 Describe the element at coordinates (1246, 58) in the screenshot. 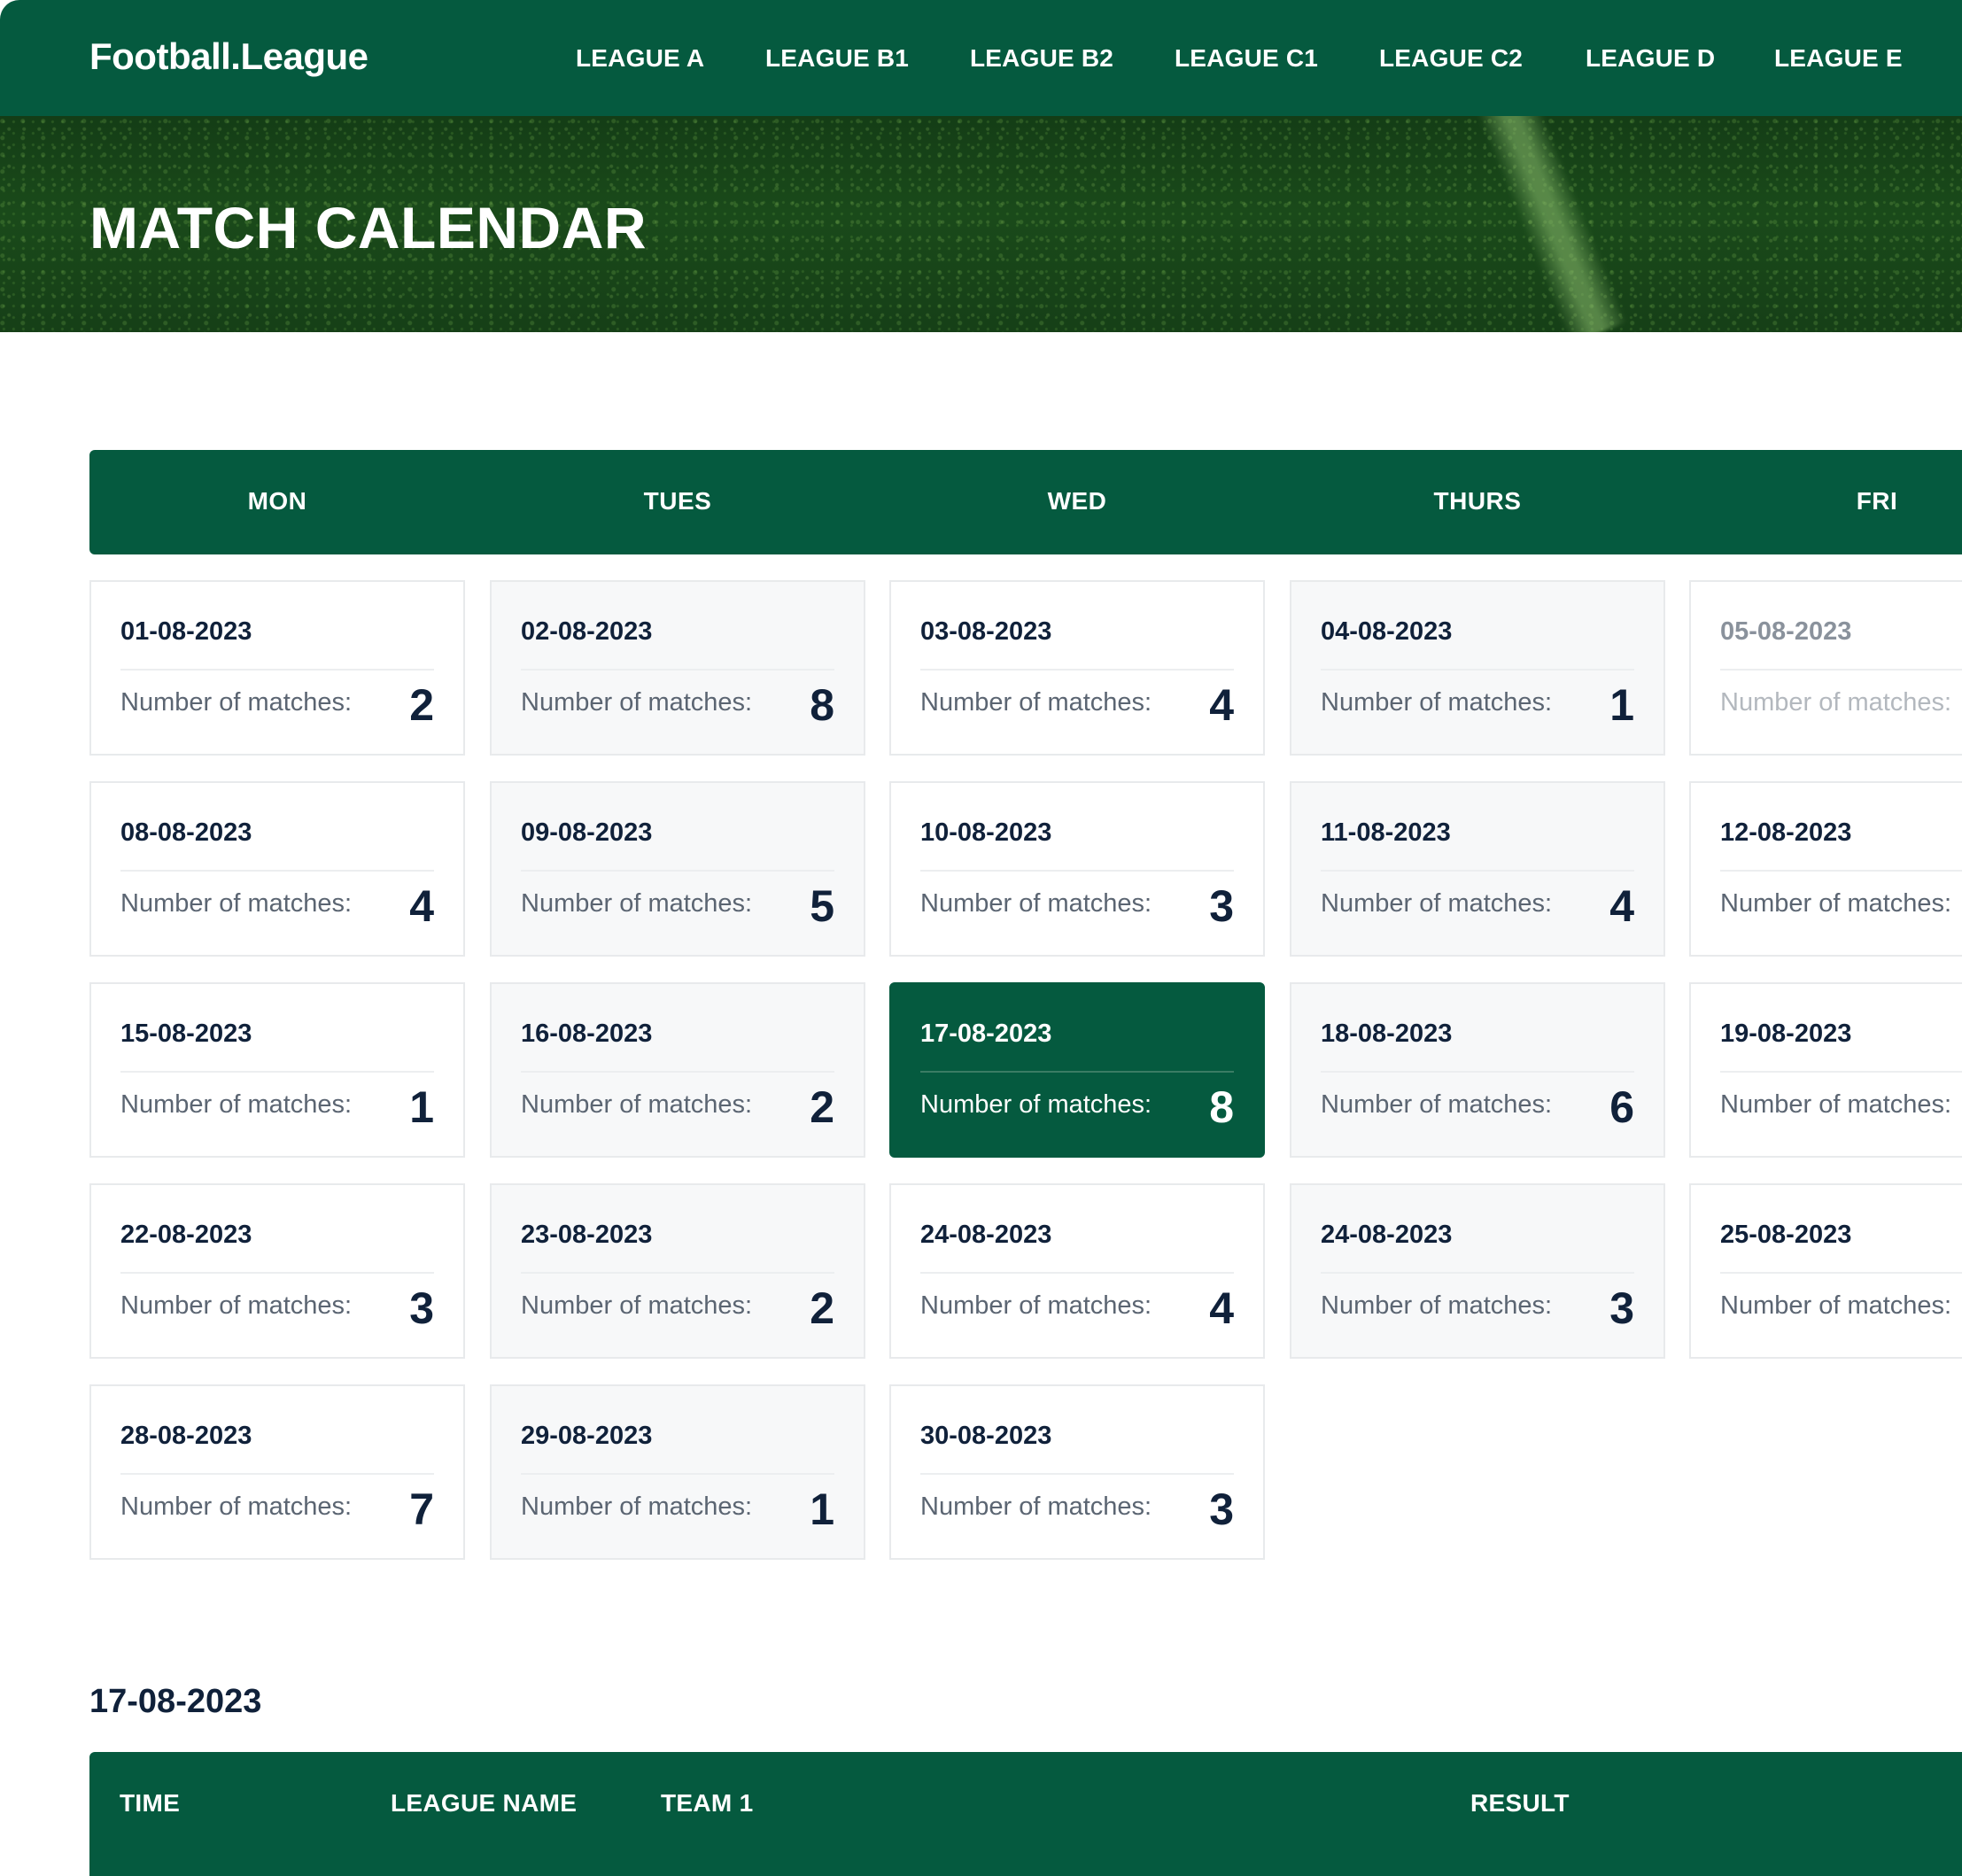

I see `nav-item-league-c1: LEAGUE C1` at that location.